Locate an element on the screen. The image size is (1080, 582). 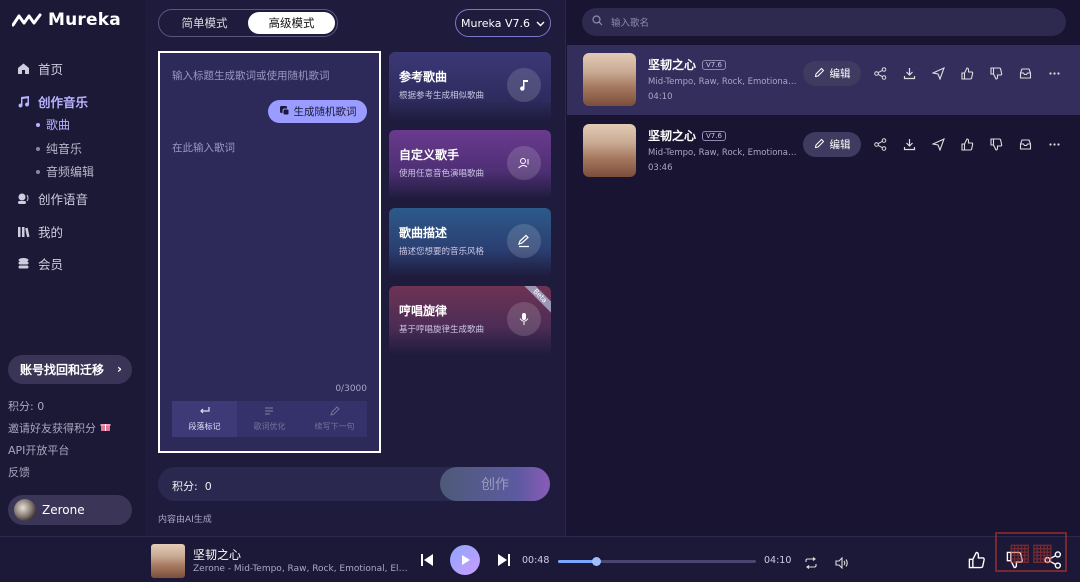
progress-knob is located at coordinates (596, 561).